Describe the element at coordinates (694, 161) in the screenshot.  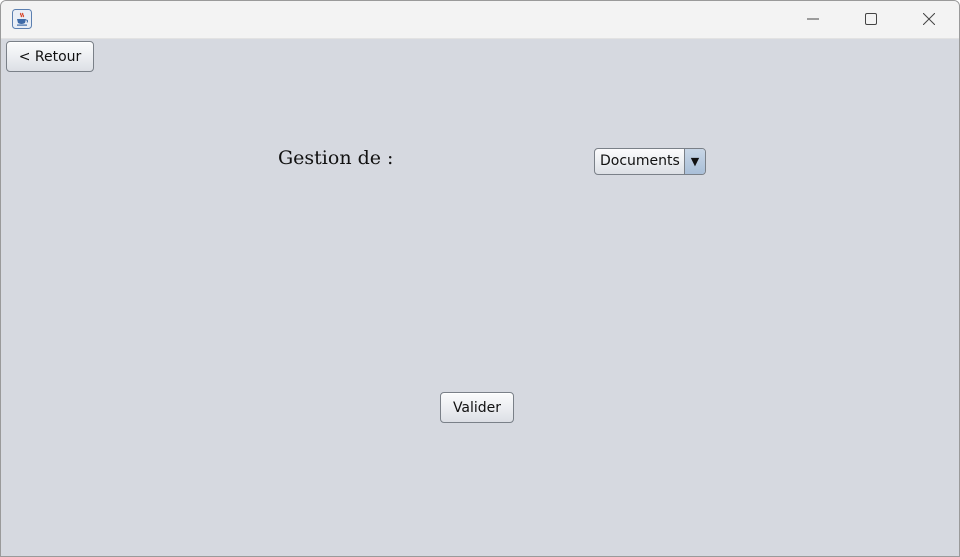
I see `chevron-down-icon: ▼` at that location.